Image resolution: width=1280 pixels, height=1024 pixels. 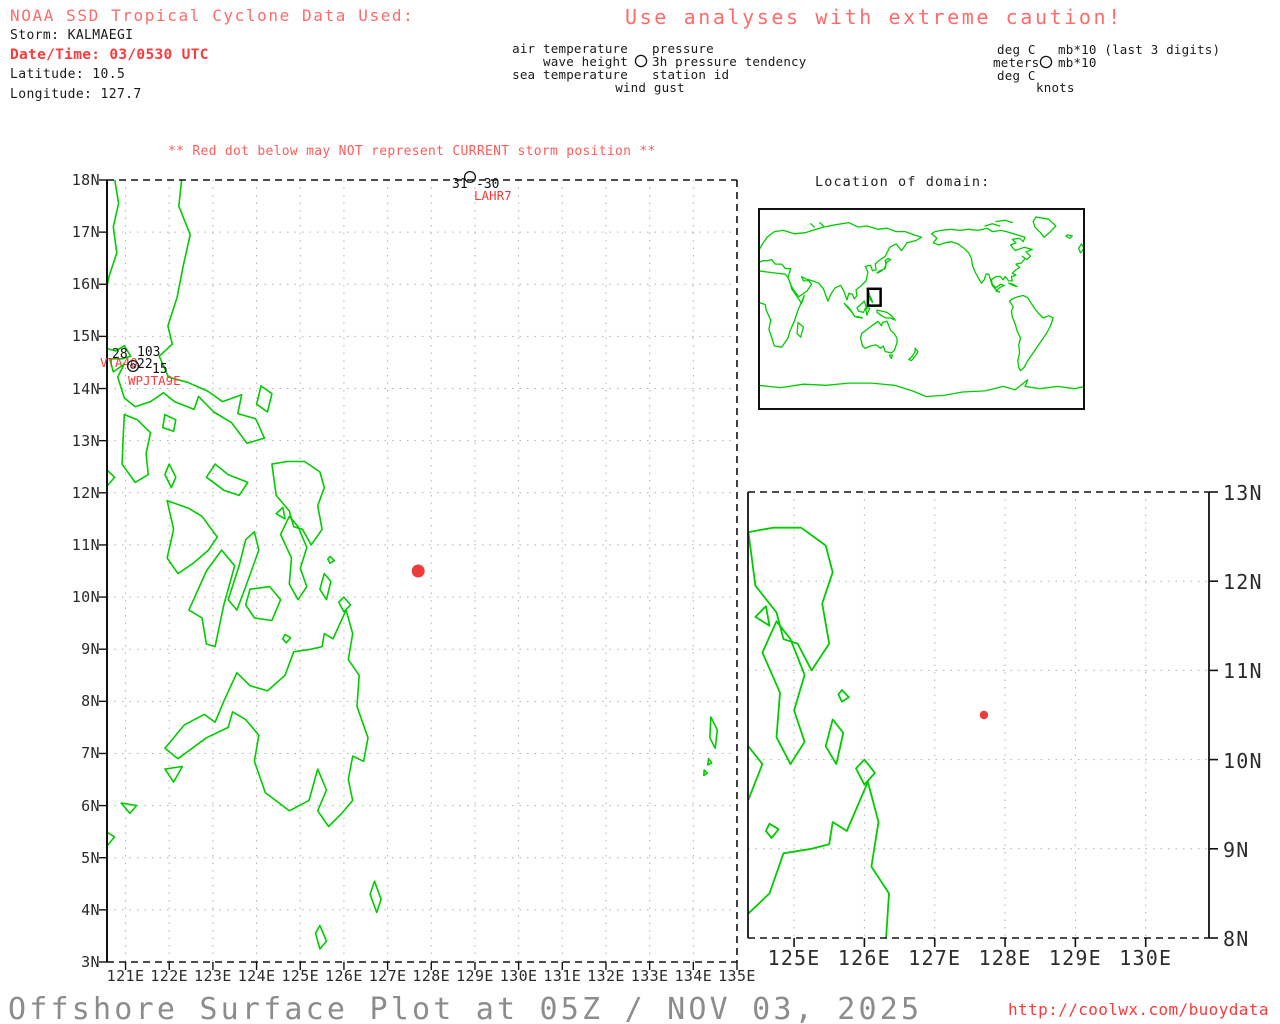 I want to click on main-x-tick-label: 128E, so click(x=431, y=976).